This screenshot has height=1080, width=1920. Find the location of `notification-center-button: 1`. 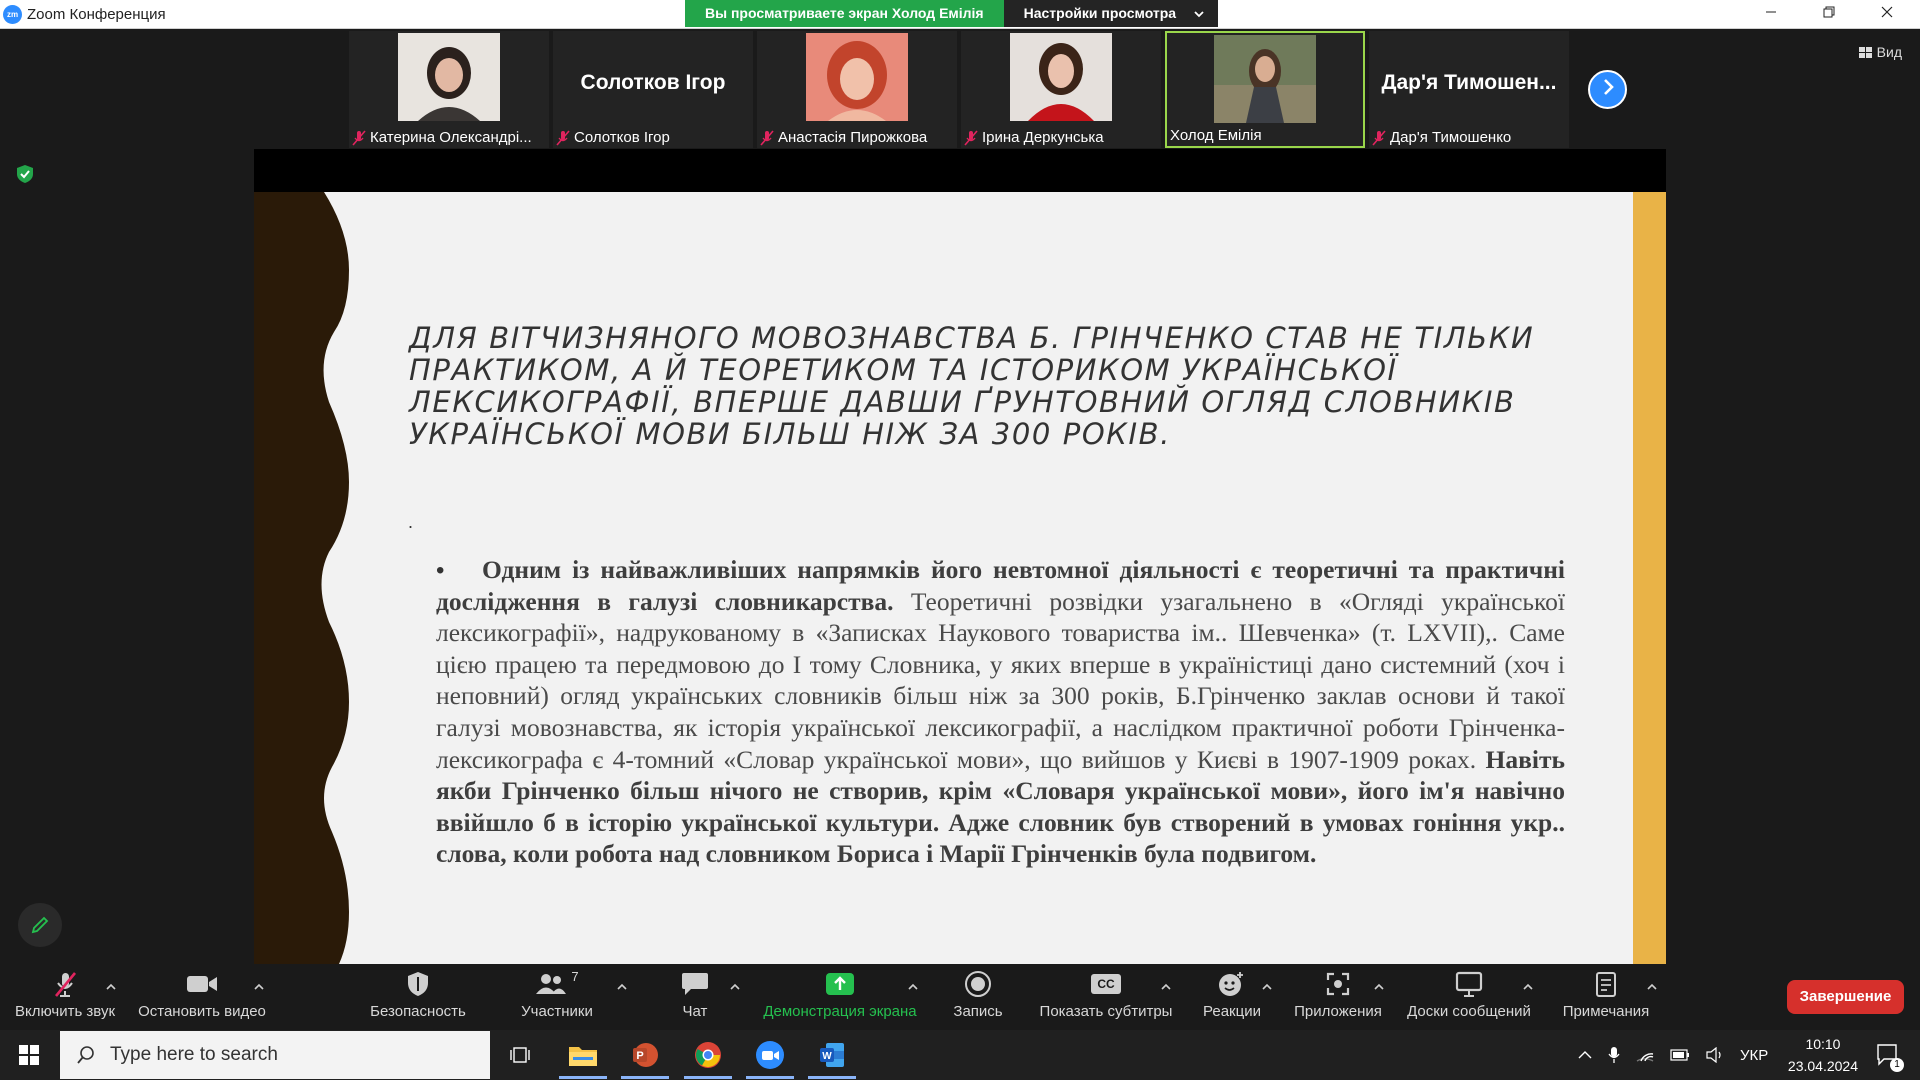

notification-center-button: 1 is located at coordinates (1889, 1055).